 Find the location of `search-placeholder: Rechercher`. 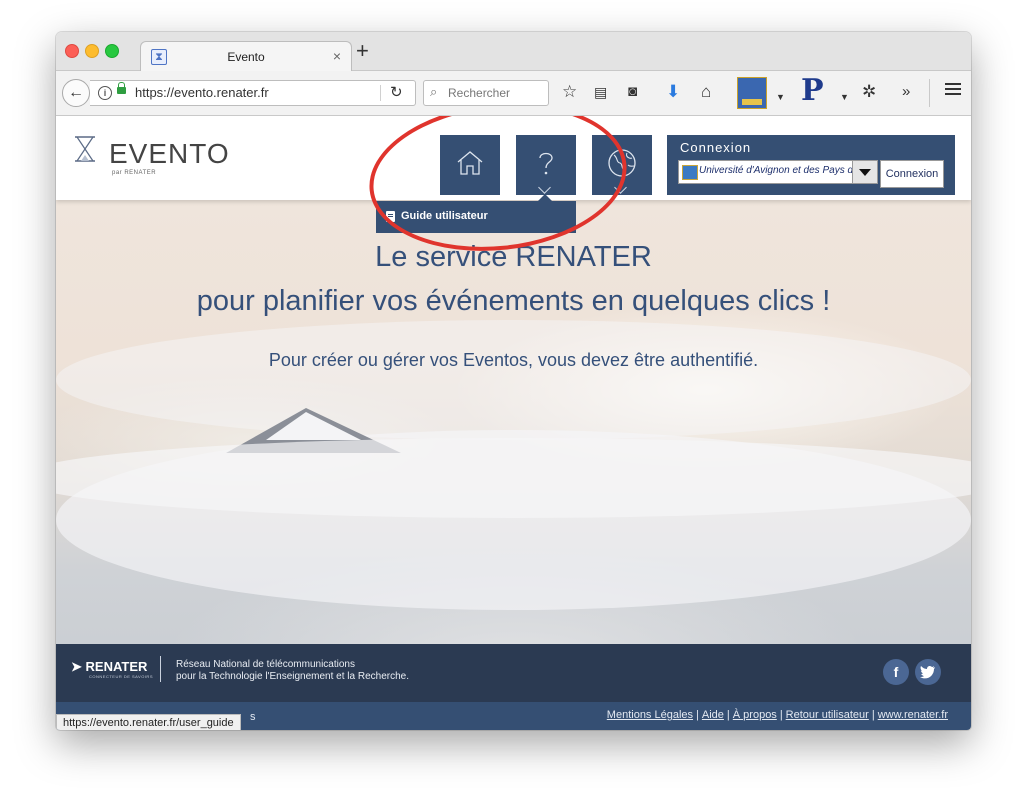

search-placeholder: Rechercher is located at coordinates (479, 93).